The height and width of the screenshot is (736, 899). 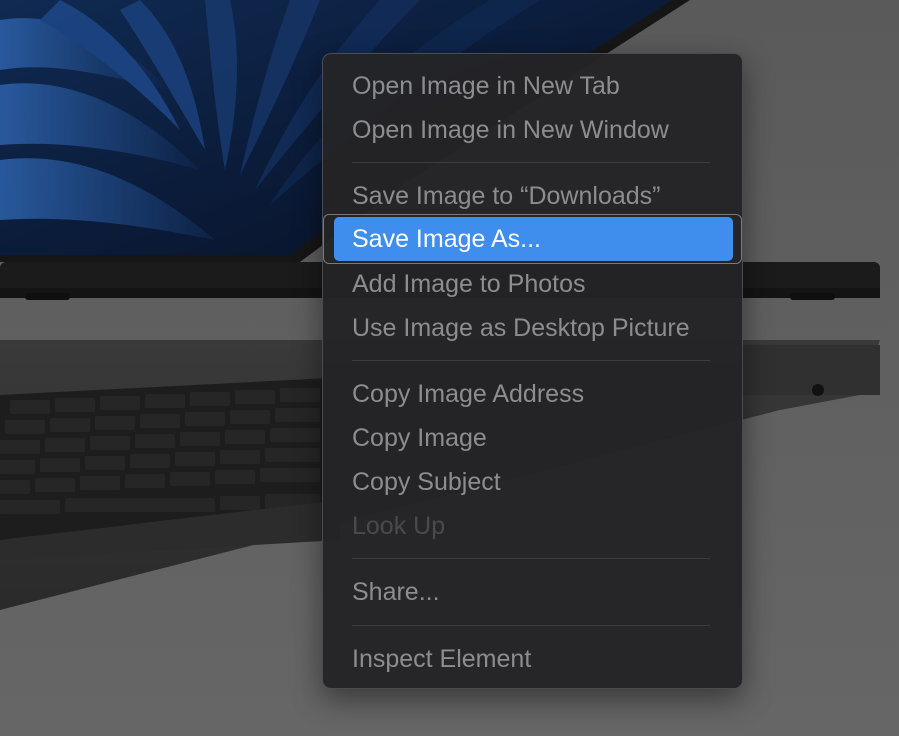 What do you see at coordinates (399, 526) in the screenshot?
I see `menu-item-look-up: Look Up` at bounding box center [399, 526].